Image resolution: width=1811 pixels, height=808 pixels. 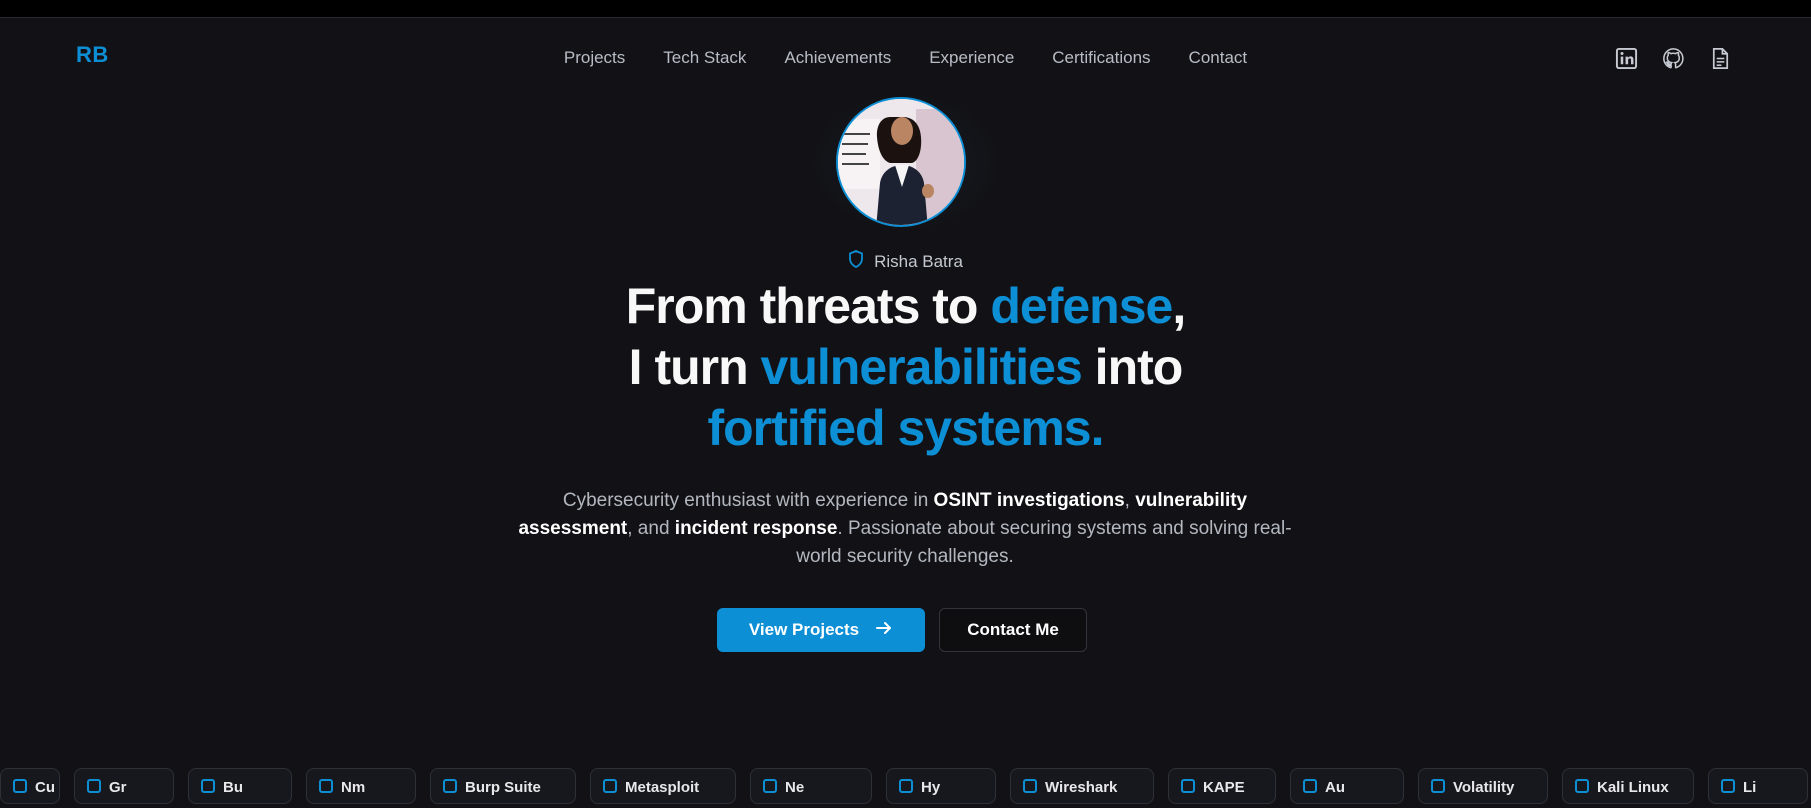 I want to click on ticker-chip: Wireshark, so click(x=1082, y=786).